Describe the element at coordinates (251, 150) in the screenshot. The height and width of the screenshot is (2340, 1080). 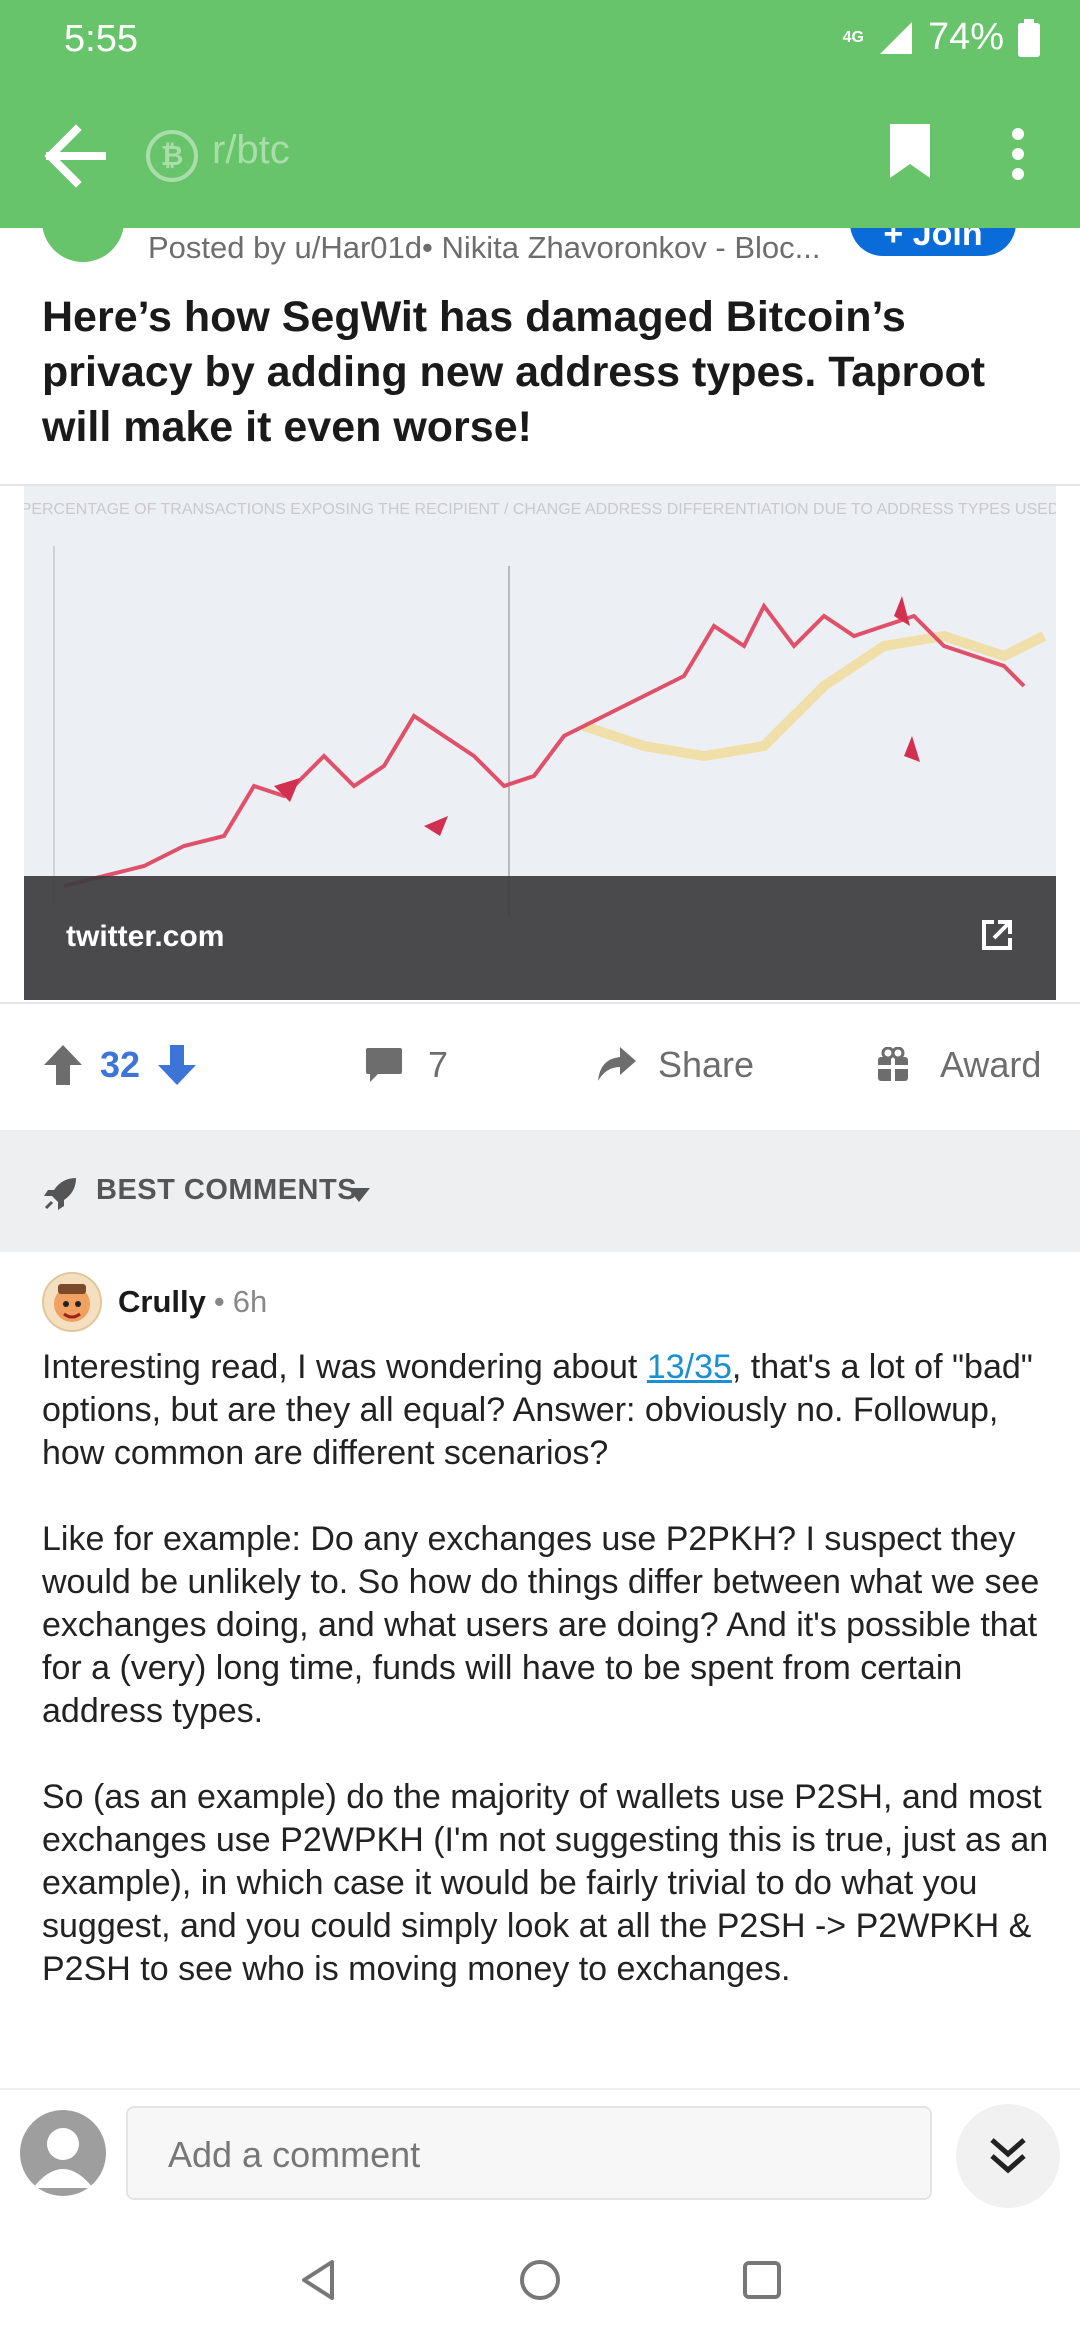
I see `subreddit-name: r/btc` at that location.